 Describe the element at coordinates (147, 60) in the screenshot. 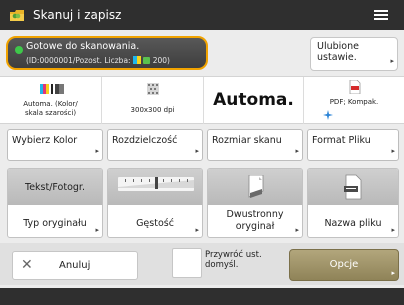

I see `memory-icon` at that location.